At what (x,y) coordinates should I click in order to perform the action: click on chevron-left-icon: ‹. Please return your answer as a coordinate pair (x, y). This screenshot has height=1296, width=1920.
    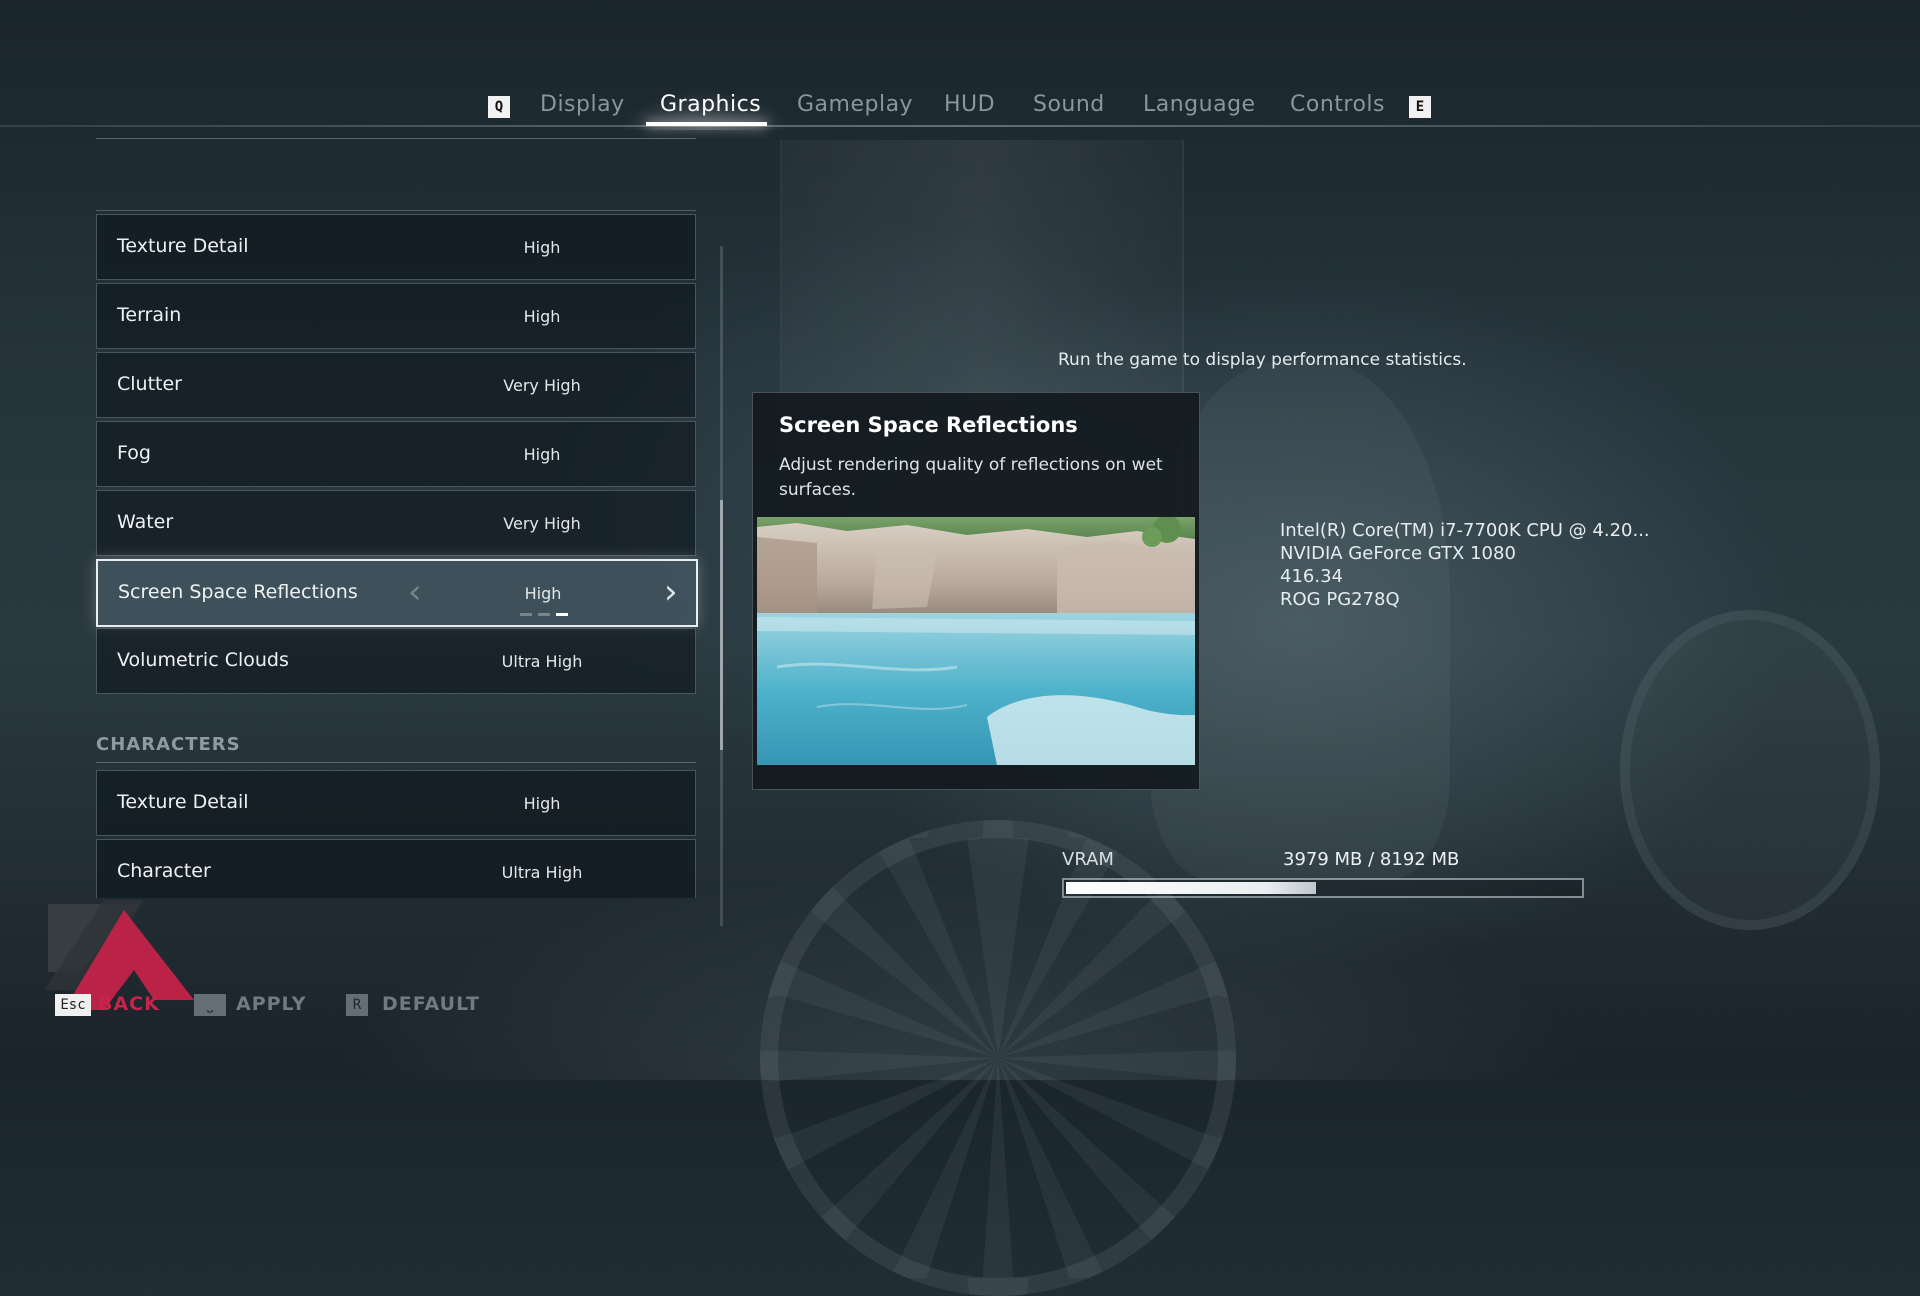
    Looking at the image, I should click on (418, 592).